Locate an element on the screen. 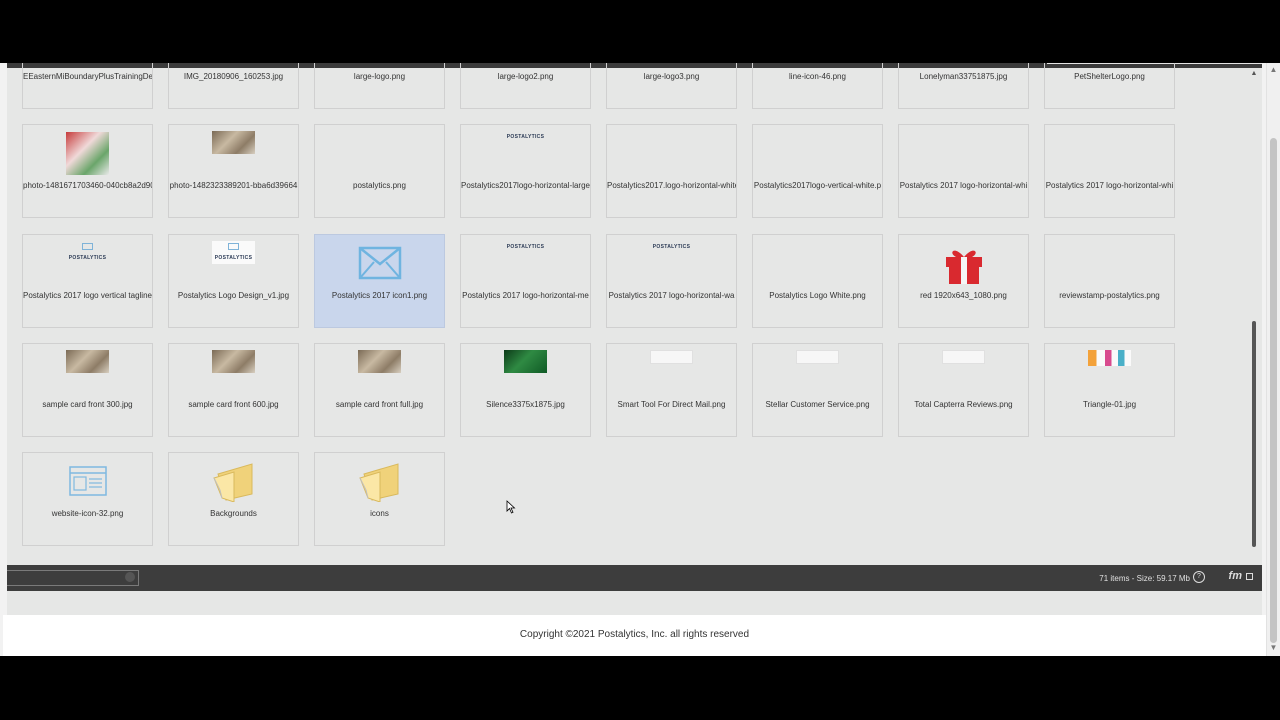 The width and height of the screenshot is (1280, 720). file-tile: sample card front full.jpg is located at coordinates (379, 390).